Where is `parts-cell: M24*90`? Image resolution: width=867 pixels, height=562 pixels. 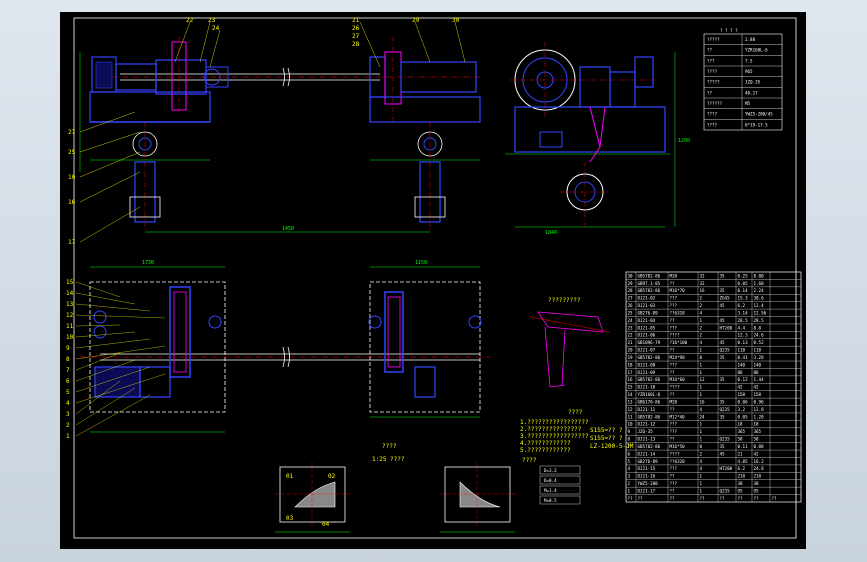 parts-cell: M24*90 is located at coordinates (678, 357).